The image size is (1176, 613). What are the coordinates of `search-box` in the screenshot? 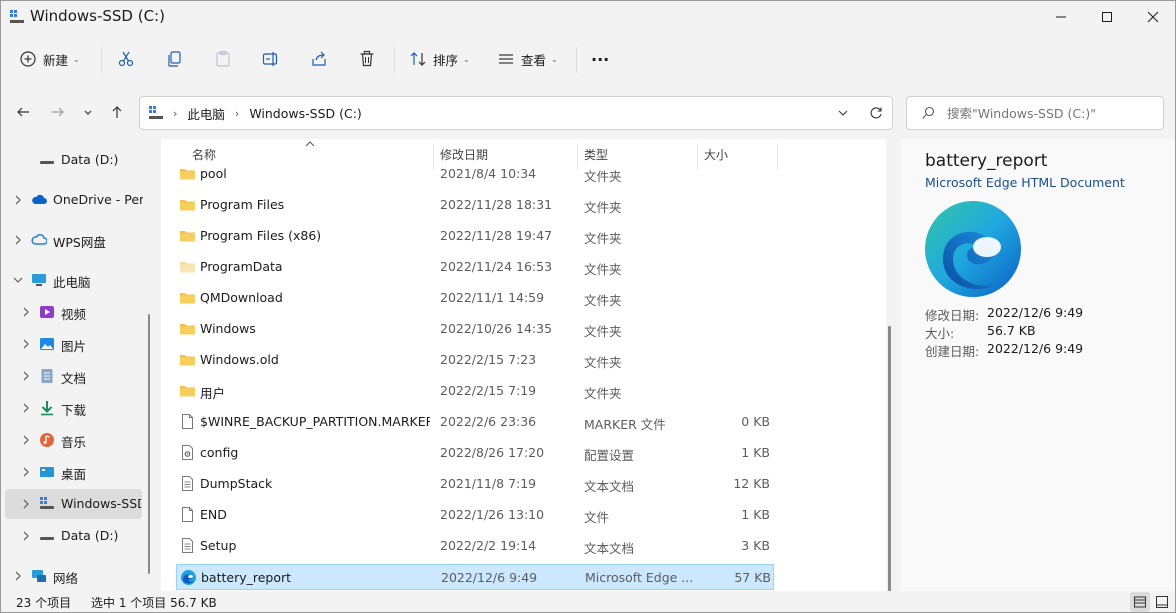 It's located at (1035, 113).